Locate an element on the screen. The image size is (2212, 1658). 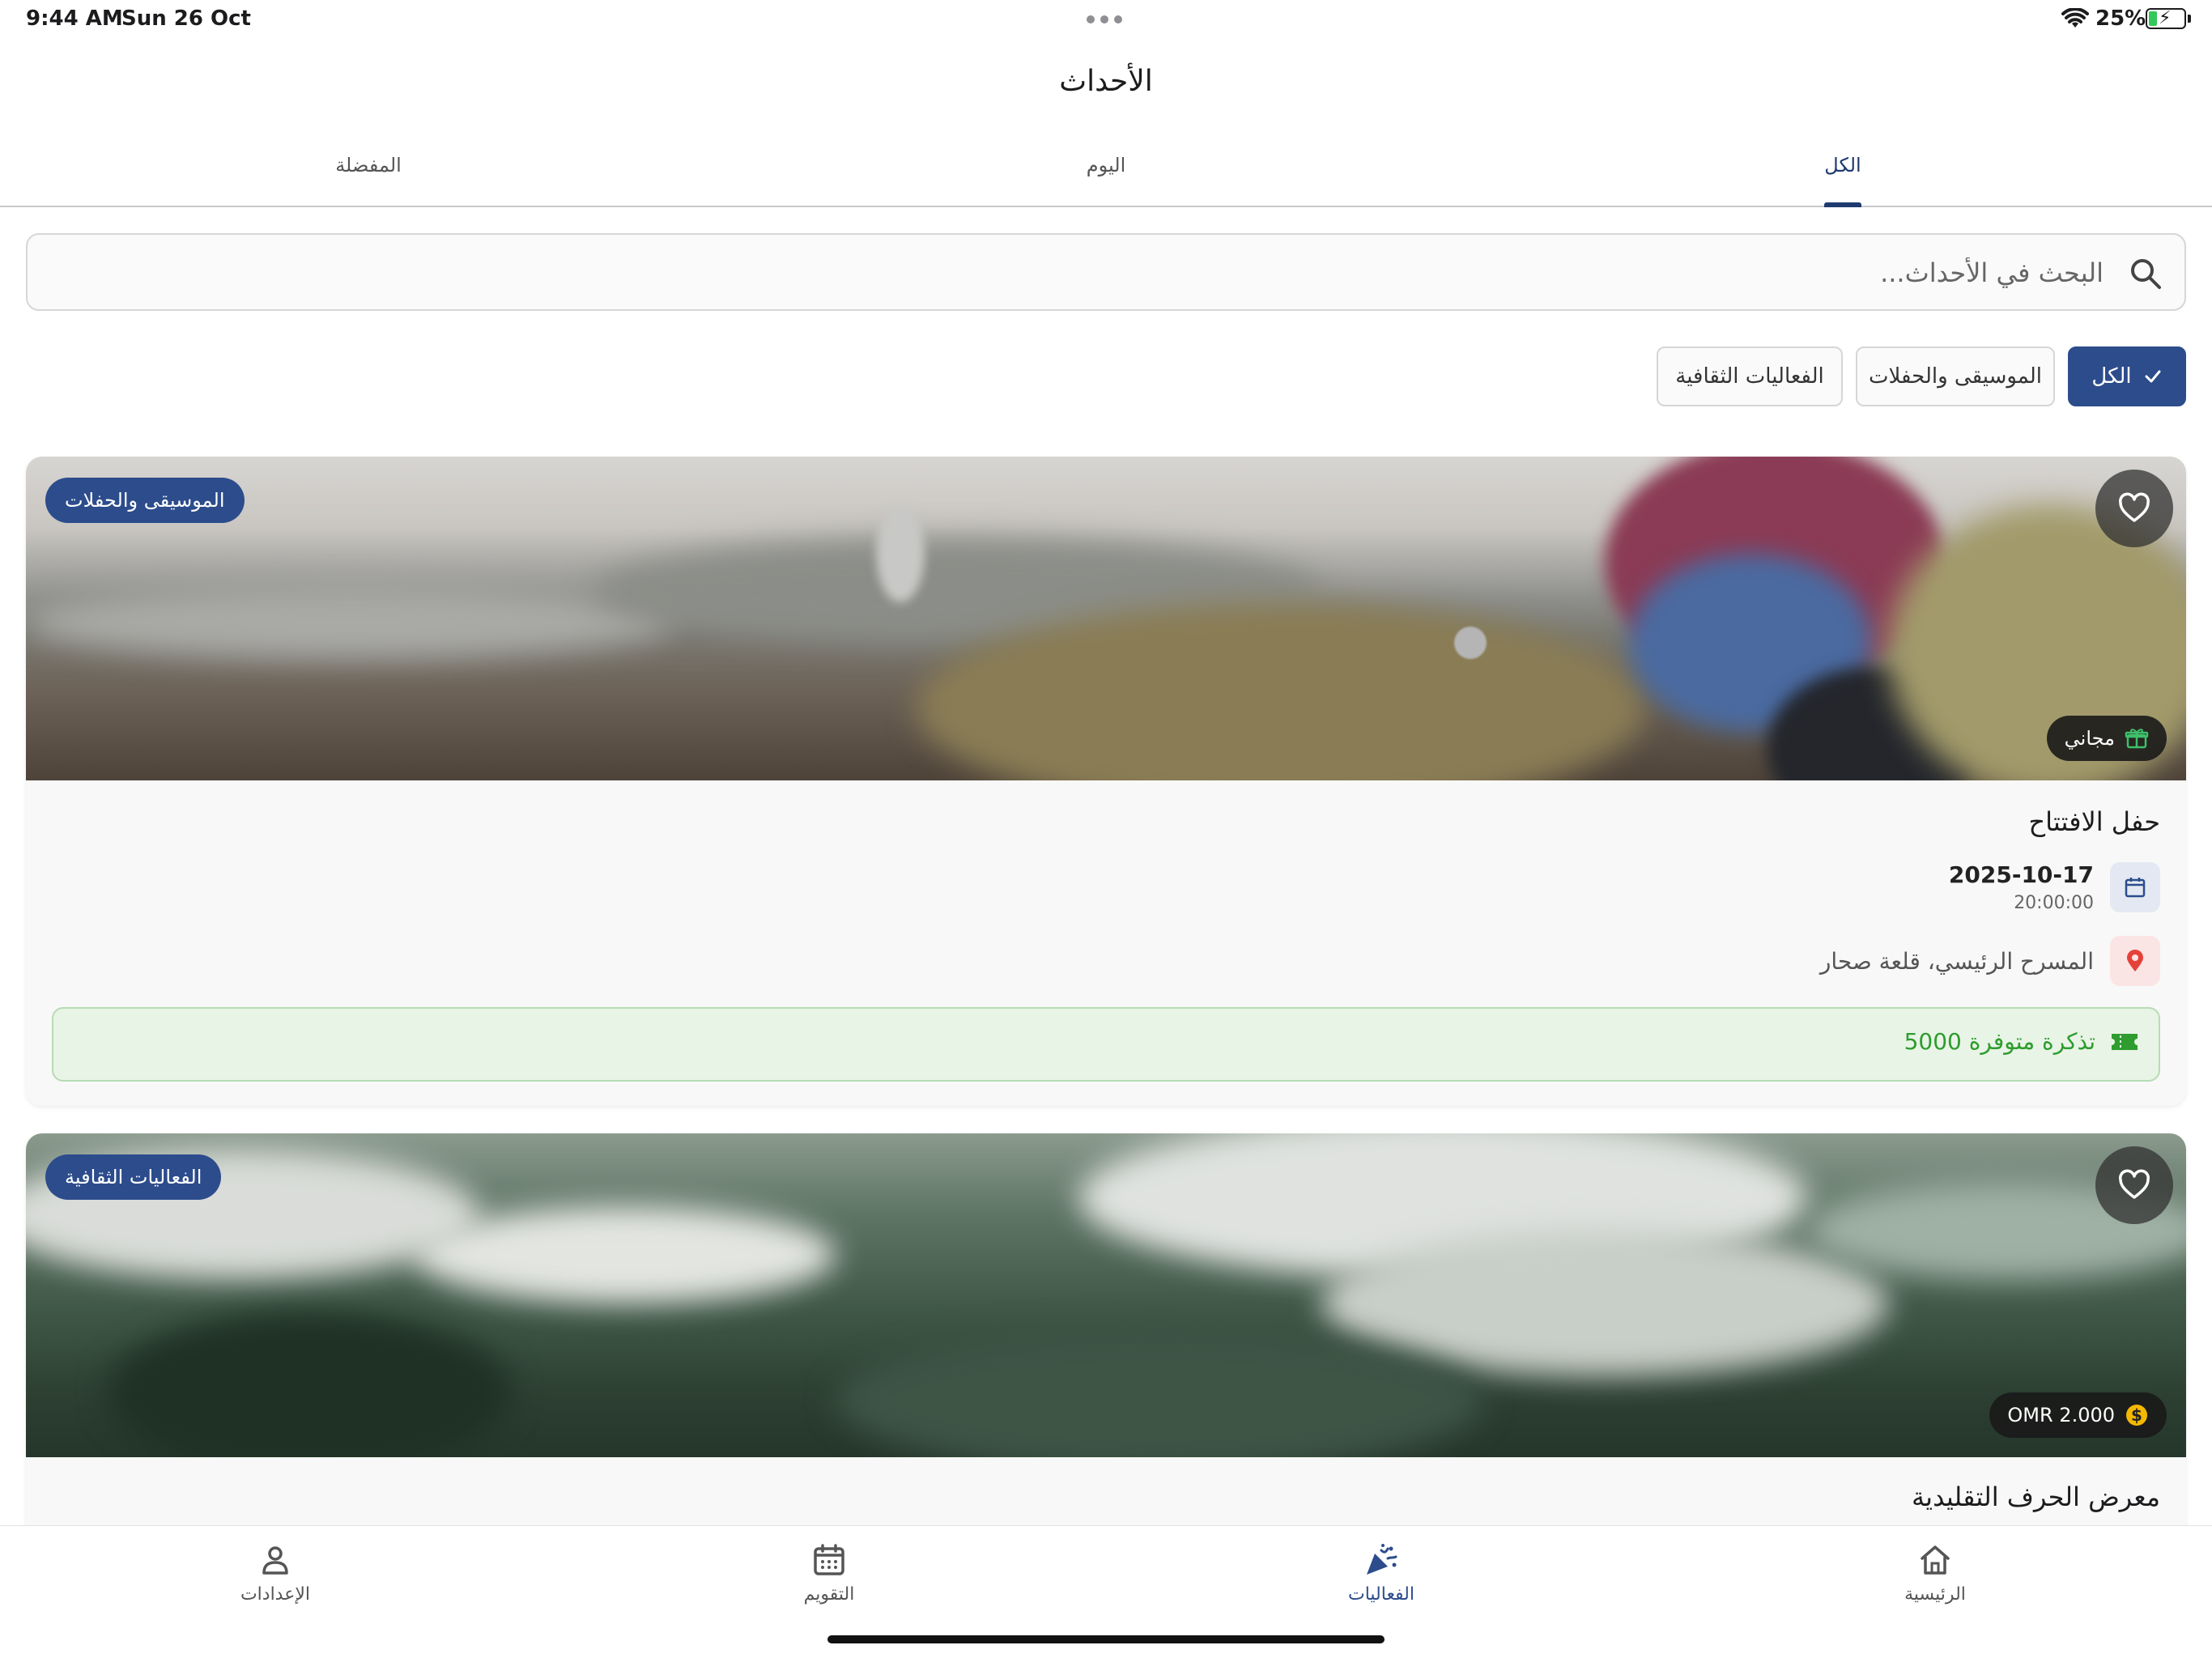
search-bar is located at coordinates (1106, 272).